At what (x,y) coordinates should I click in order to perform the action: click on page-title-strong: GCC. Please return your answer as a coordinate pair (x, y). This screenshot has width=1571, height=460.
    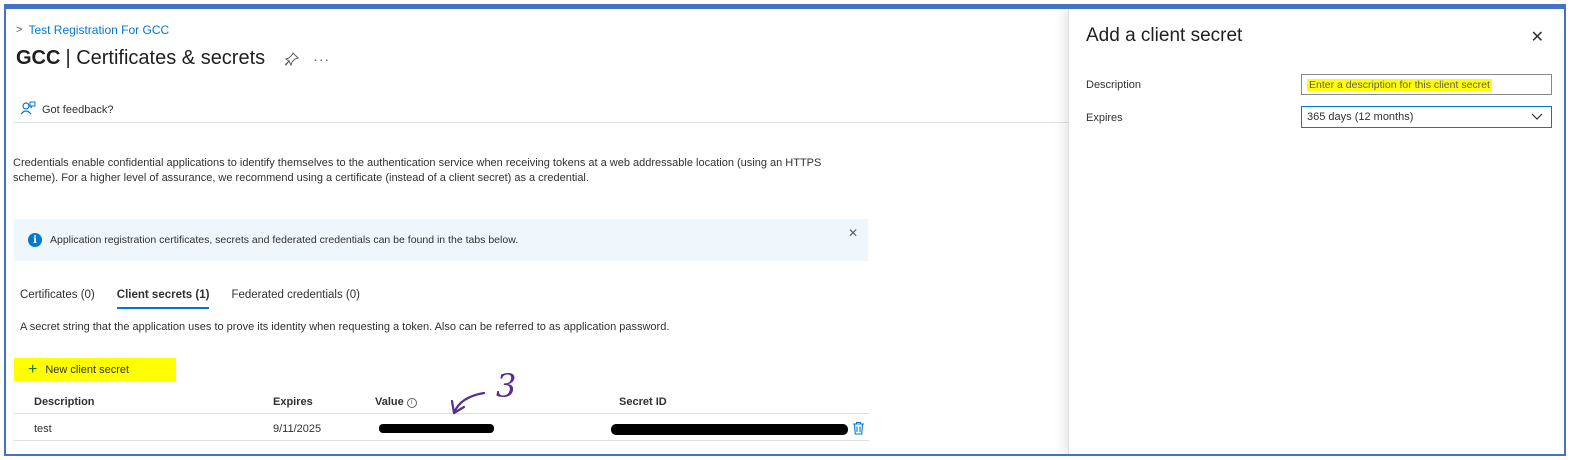
    Looking at the image, I should click on (38, 58).